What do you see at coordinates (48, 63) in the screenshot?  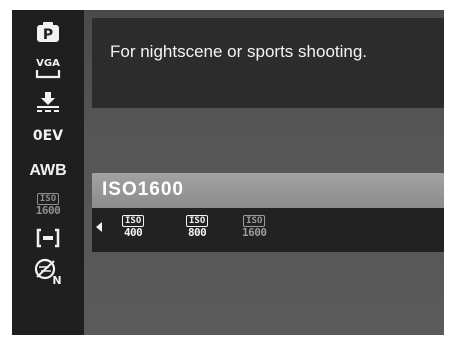 I see `vga-label: VGA` at bounding box center [48, 63].